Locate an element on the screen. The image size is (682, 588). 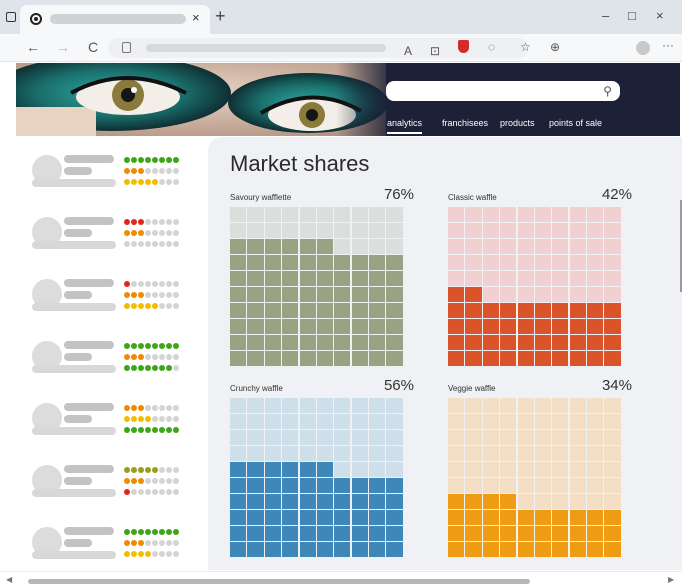
profile-avatar is located at coordinates (643, 48).